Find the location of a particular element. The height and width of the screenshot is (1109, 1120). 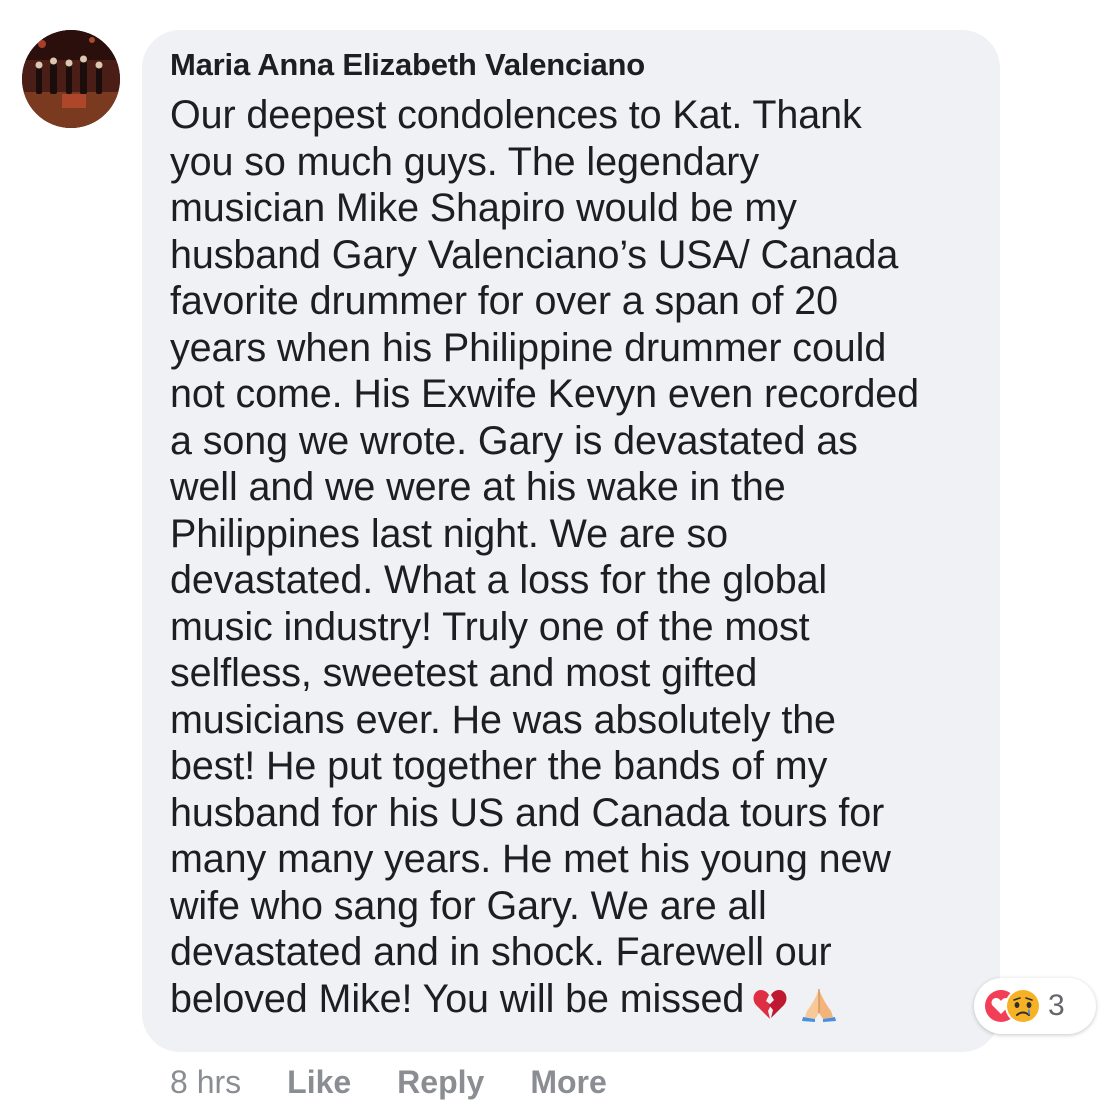

reaction-count: 3 is located at coordinates (1056, 1005).